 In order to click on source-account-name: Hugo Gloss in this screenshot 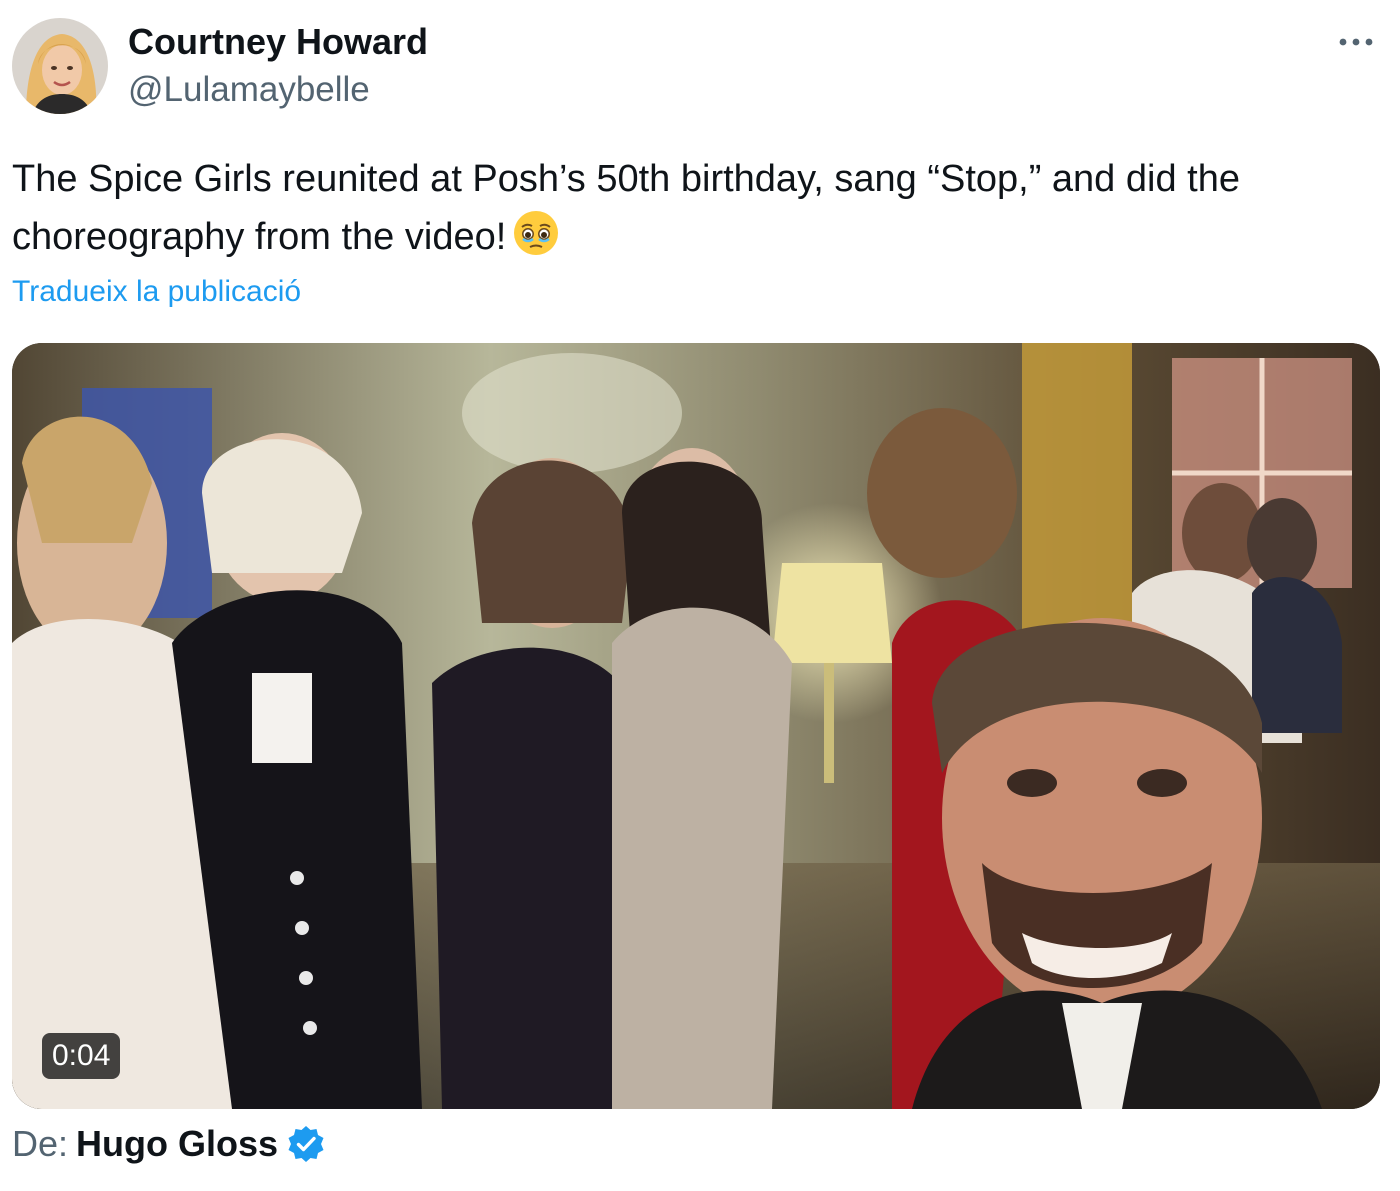, I will do `click(177, 1144)`.